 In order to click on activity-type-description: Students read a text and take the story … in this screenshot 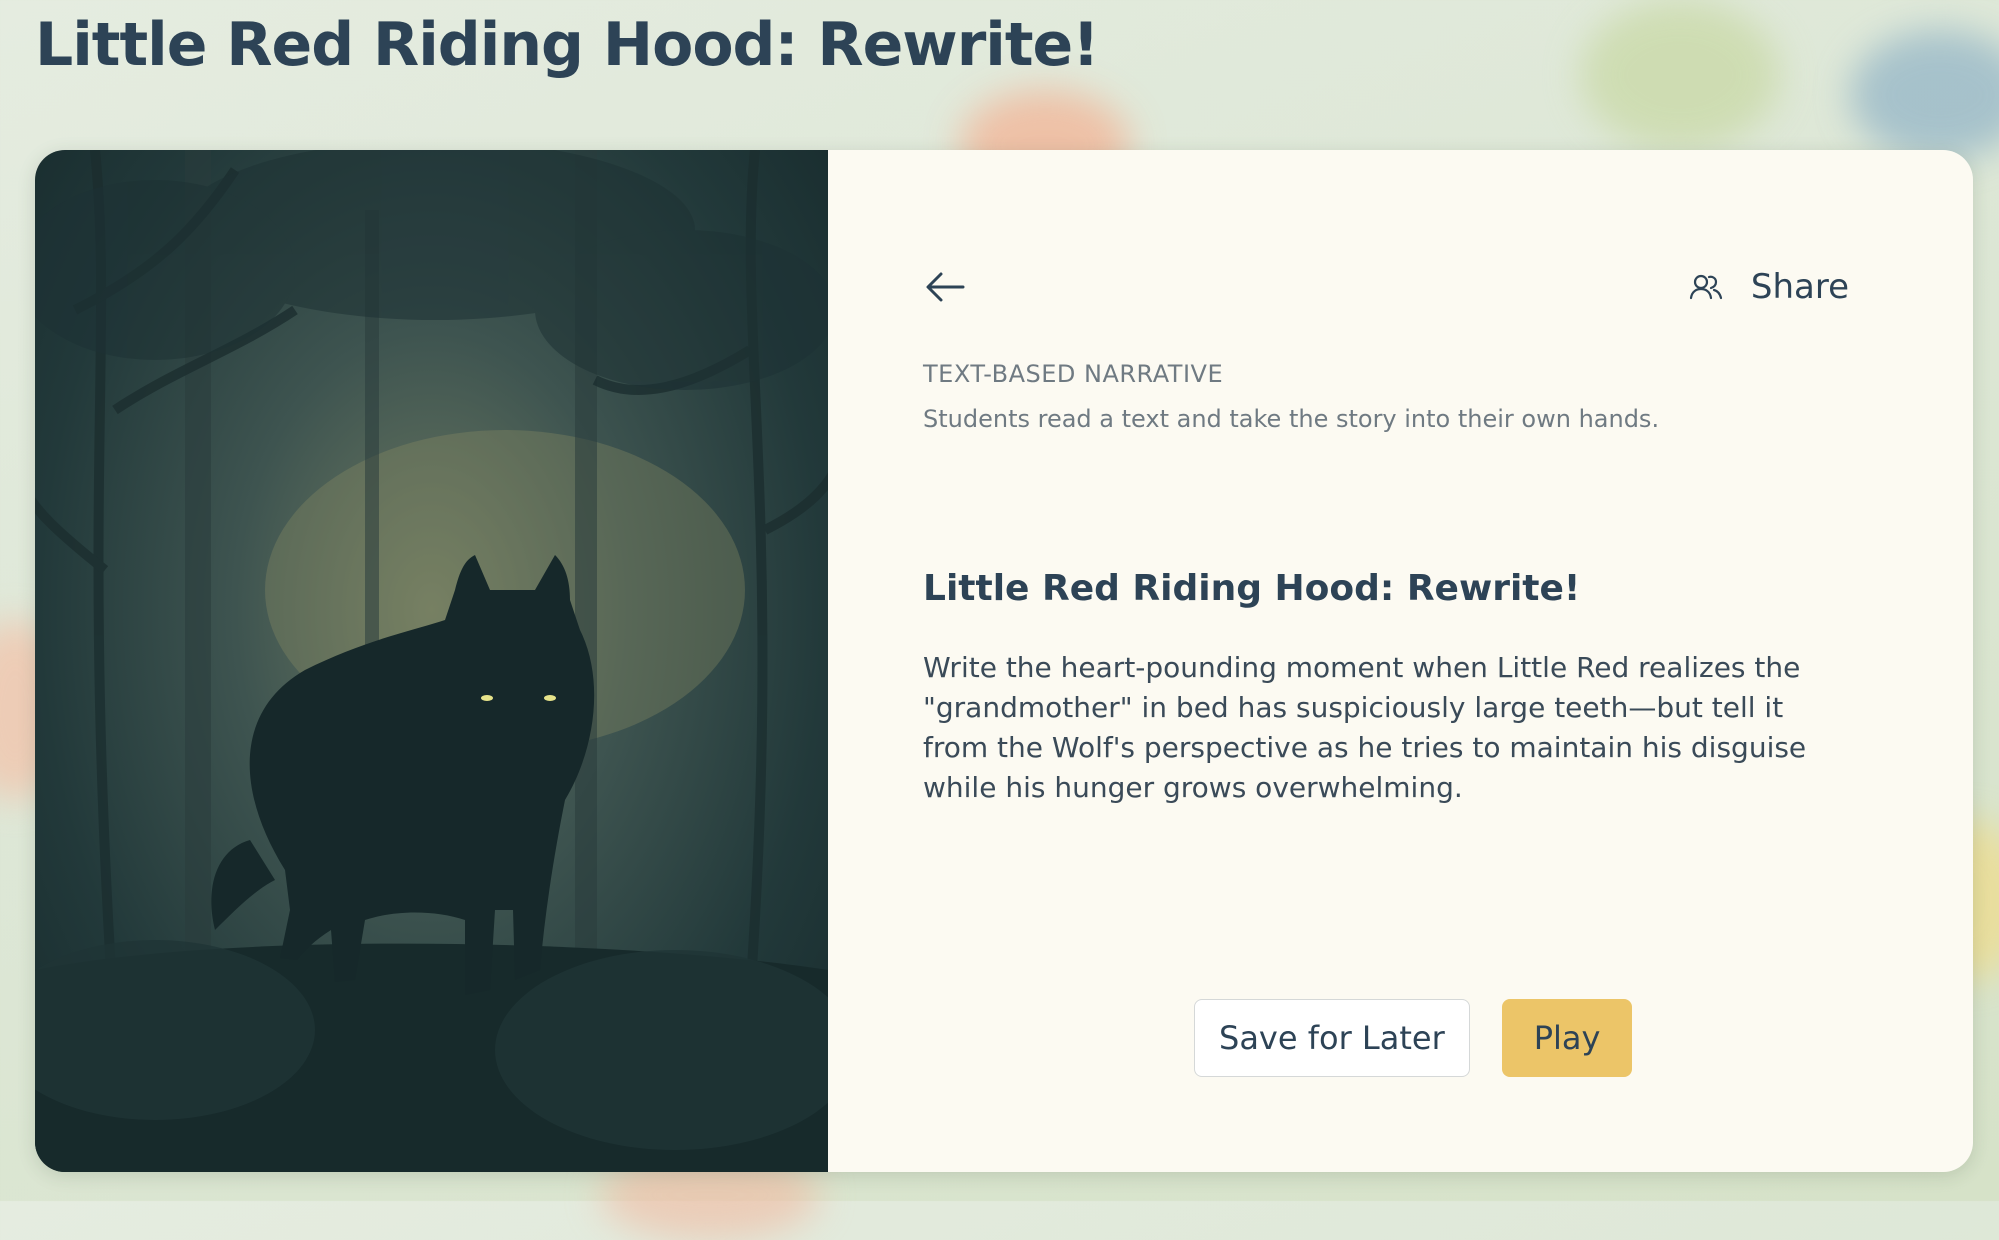, I will do `click(1291, 419)`.